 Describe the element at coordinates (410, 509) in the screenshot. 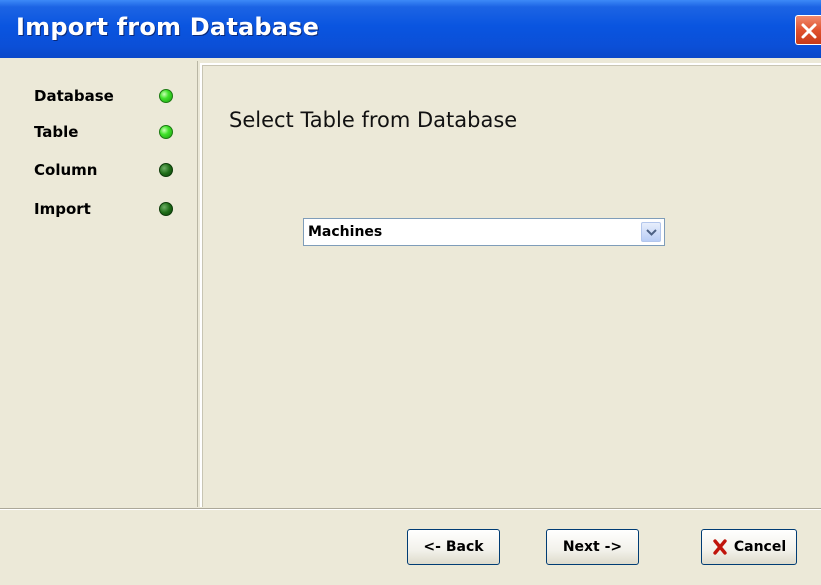

I see `footer-divider-highlight` at that location.